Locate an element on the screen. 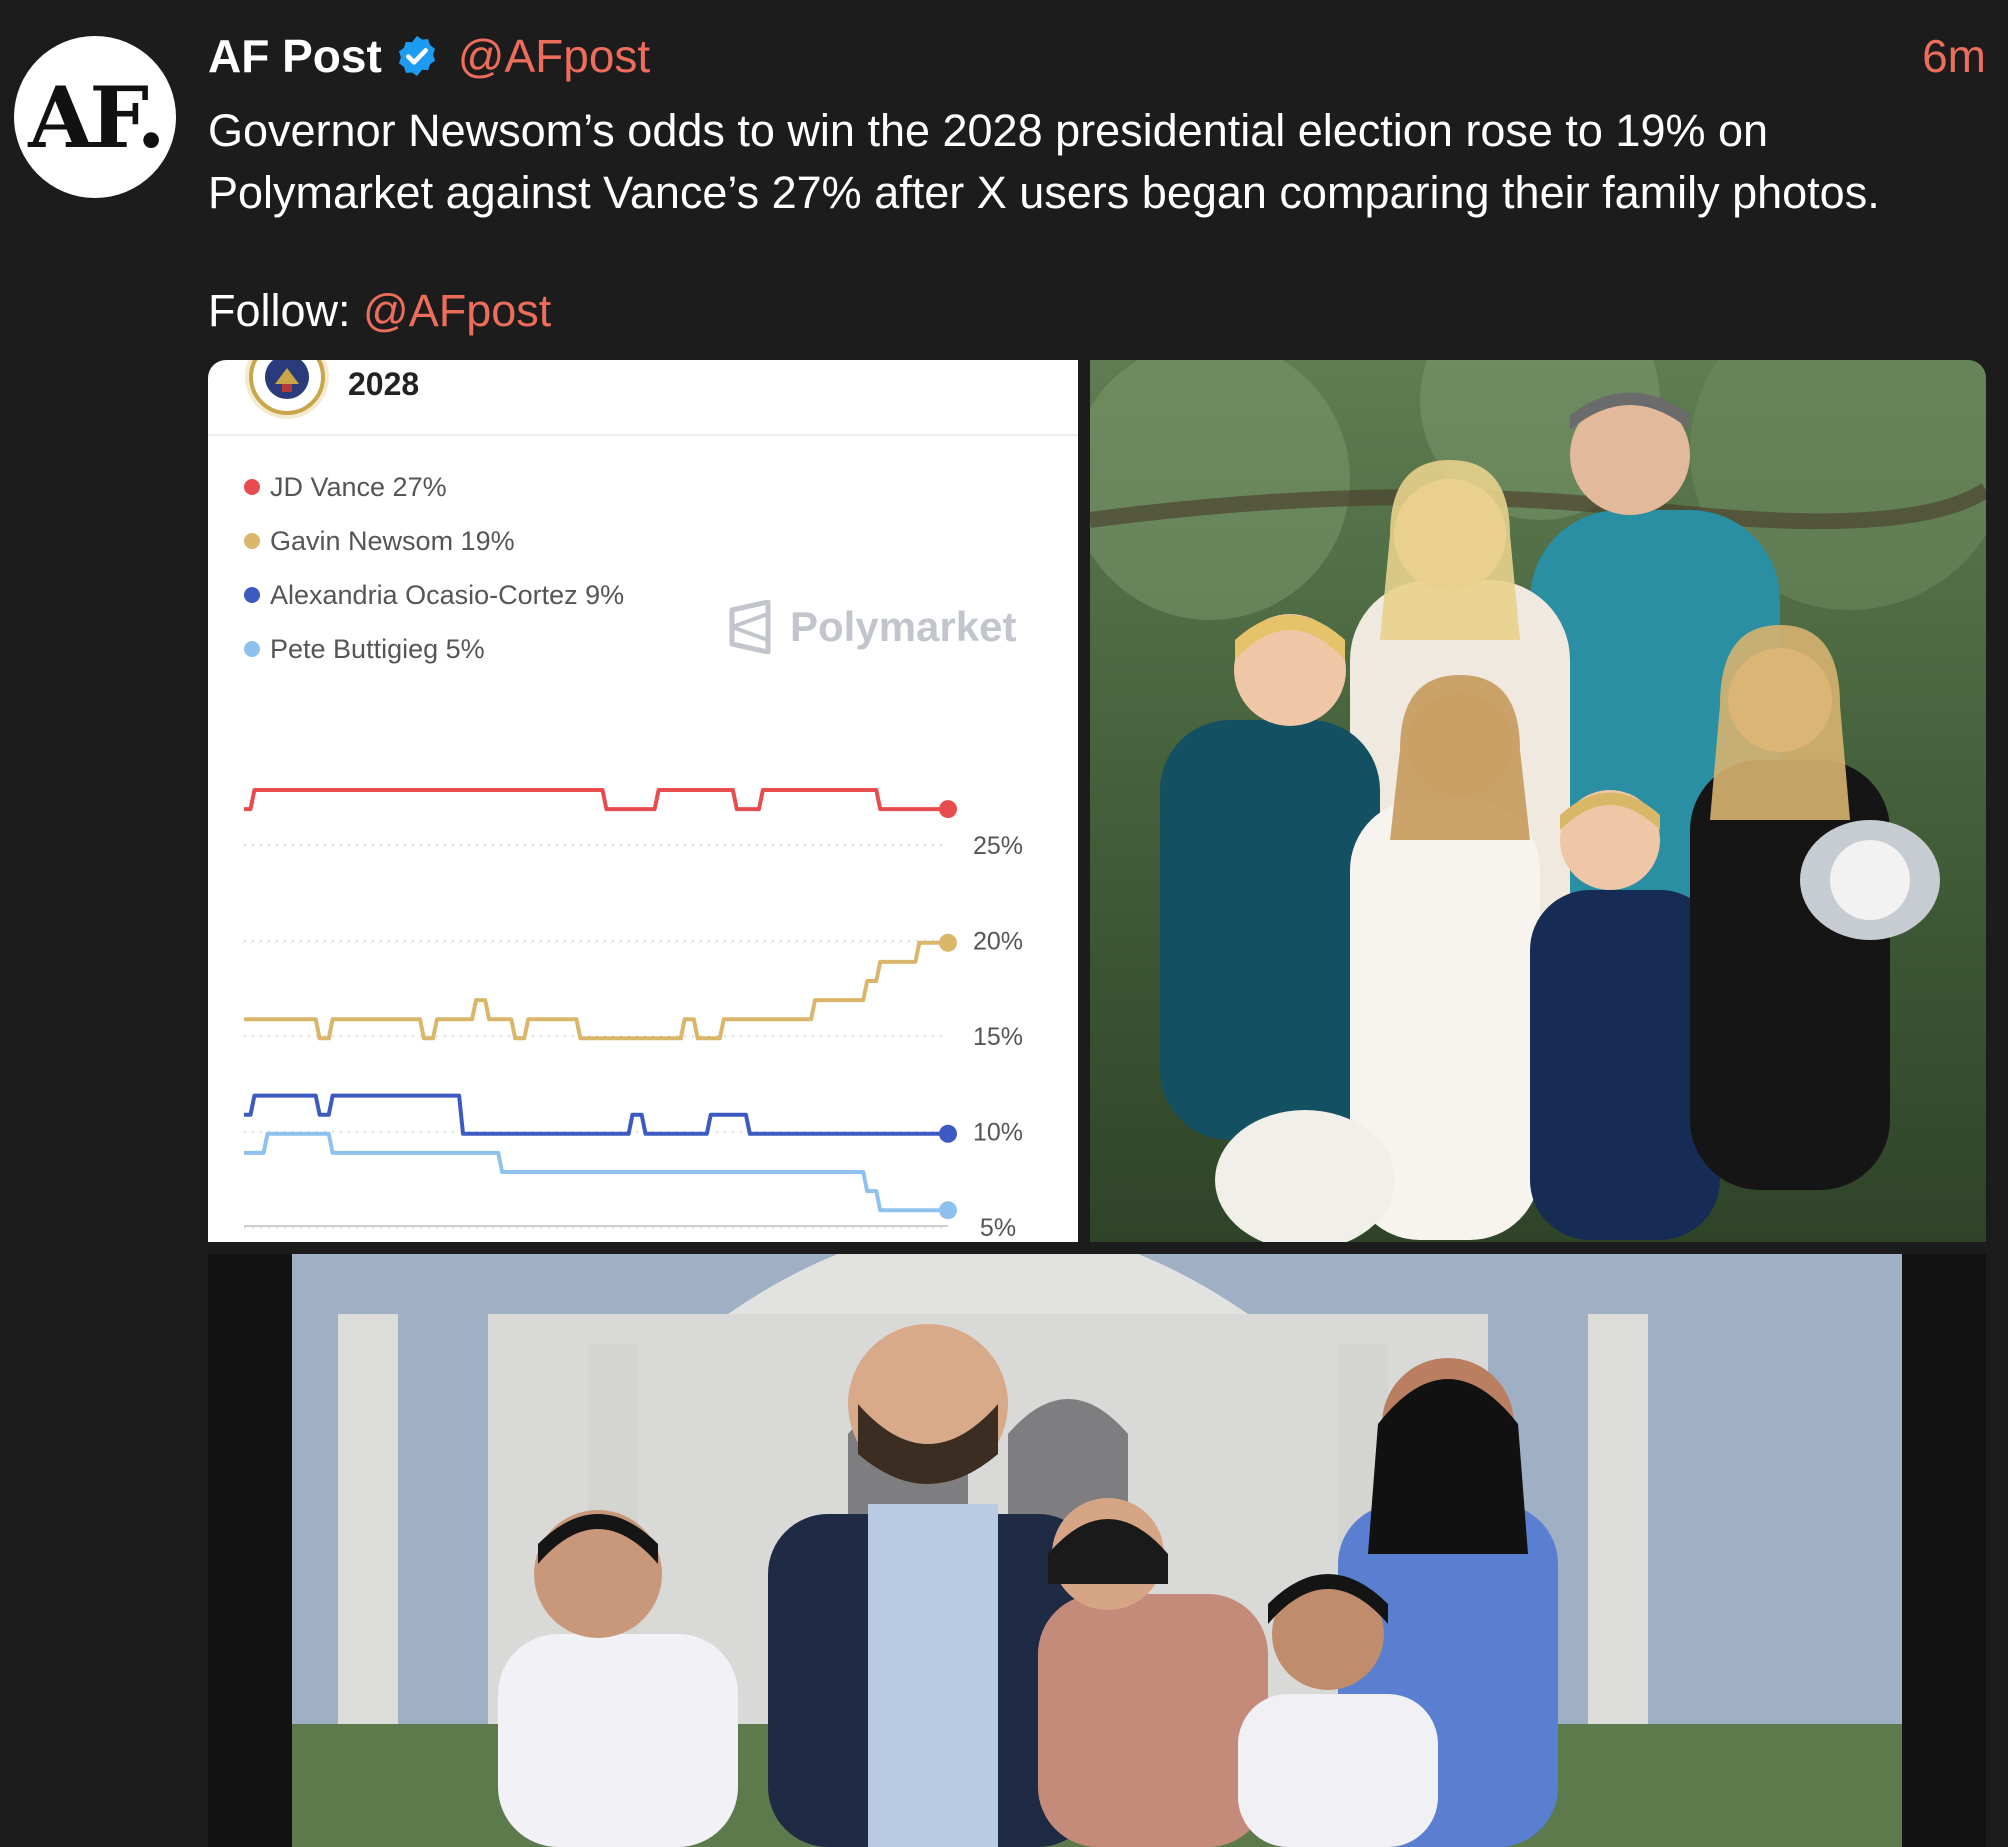 The height and width of the screenshot is (1847, 2008). post-header: AF Post @AFpost is located at coordinates (429, 56).